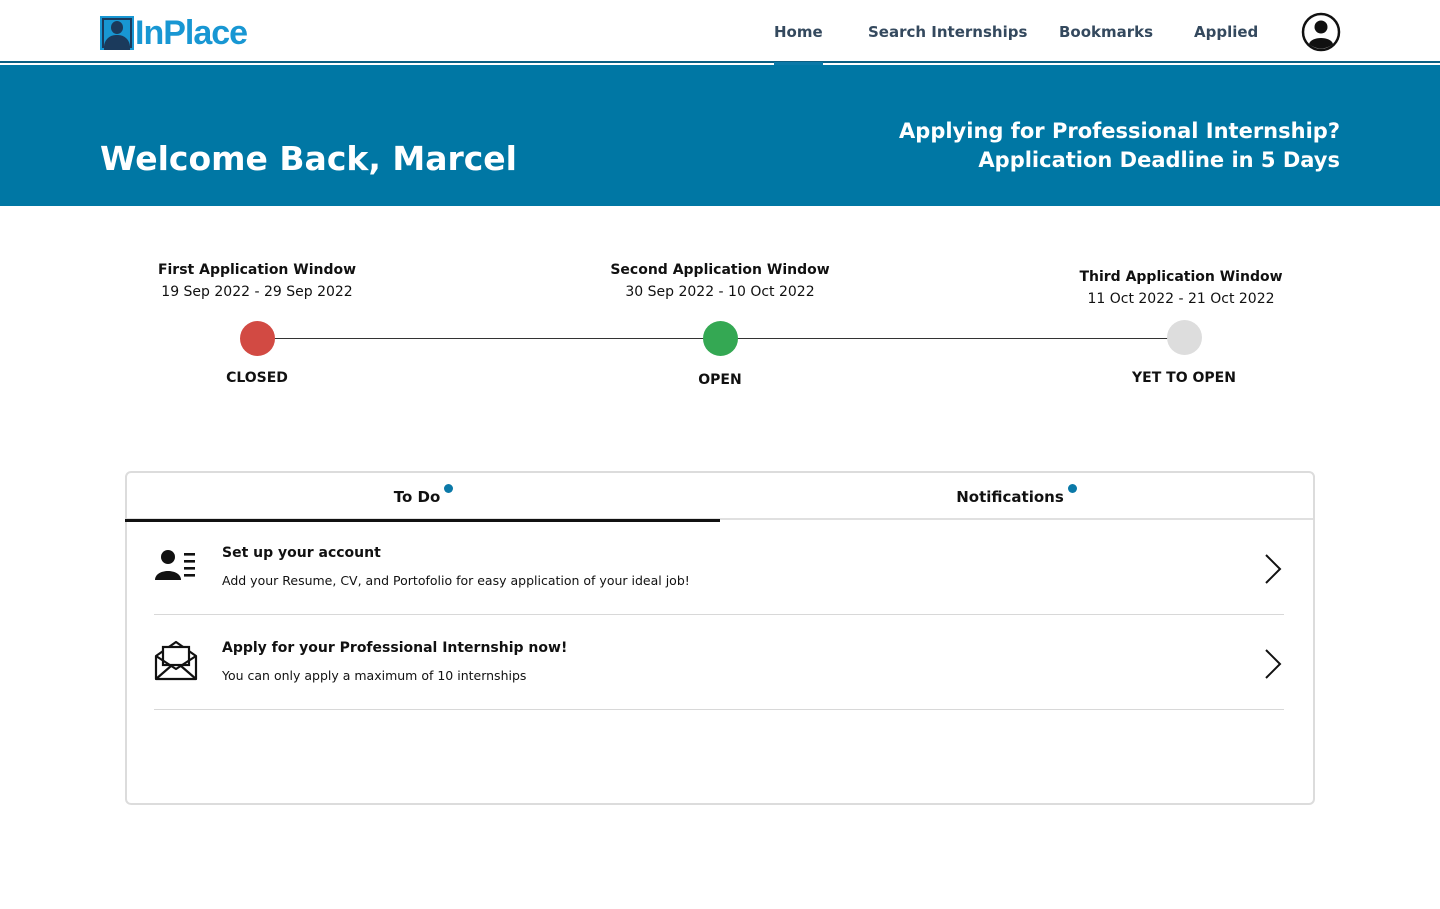 The width and height of the screenshot is (1440, 909). Describe the element at coordinates (417, 496) in the screenshot. I see `tab-label: To Do` at that location.